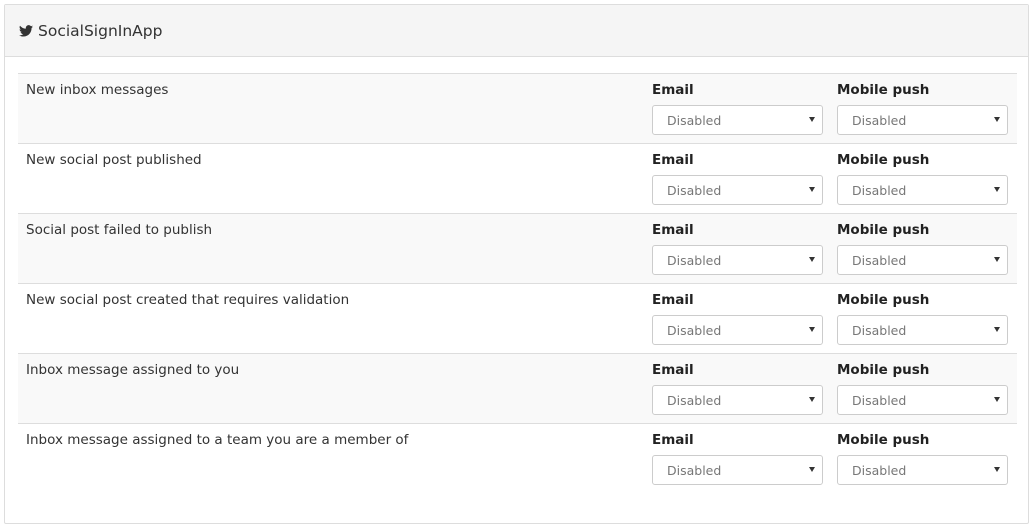 Image resolution: width=1033 pixels, height=527 pixels. Describe the element at coordinates (114, 160) in the screenshot. I see `row-label: New social post published` at that location.